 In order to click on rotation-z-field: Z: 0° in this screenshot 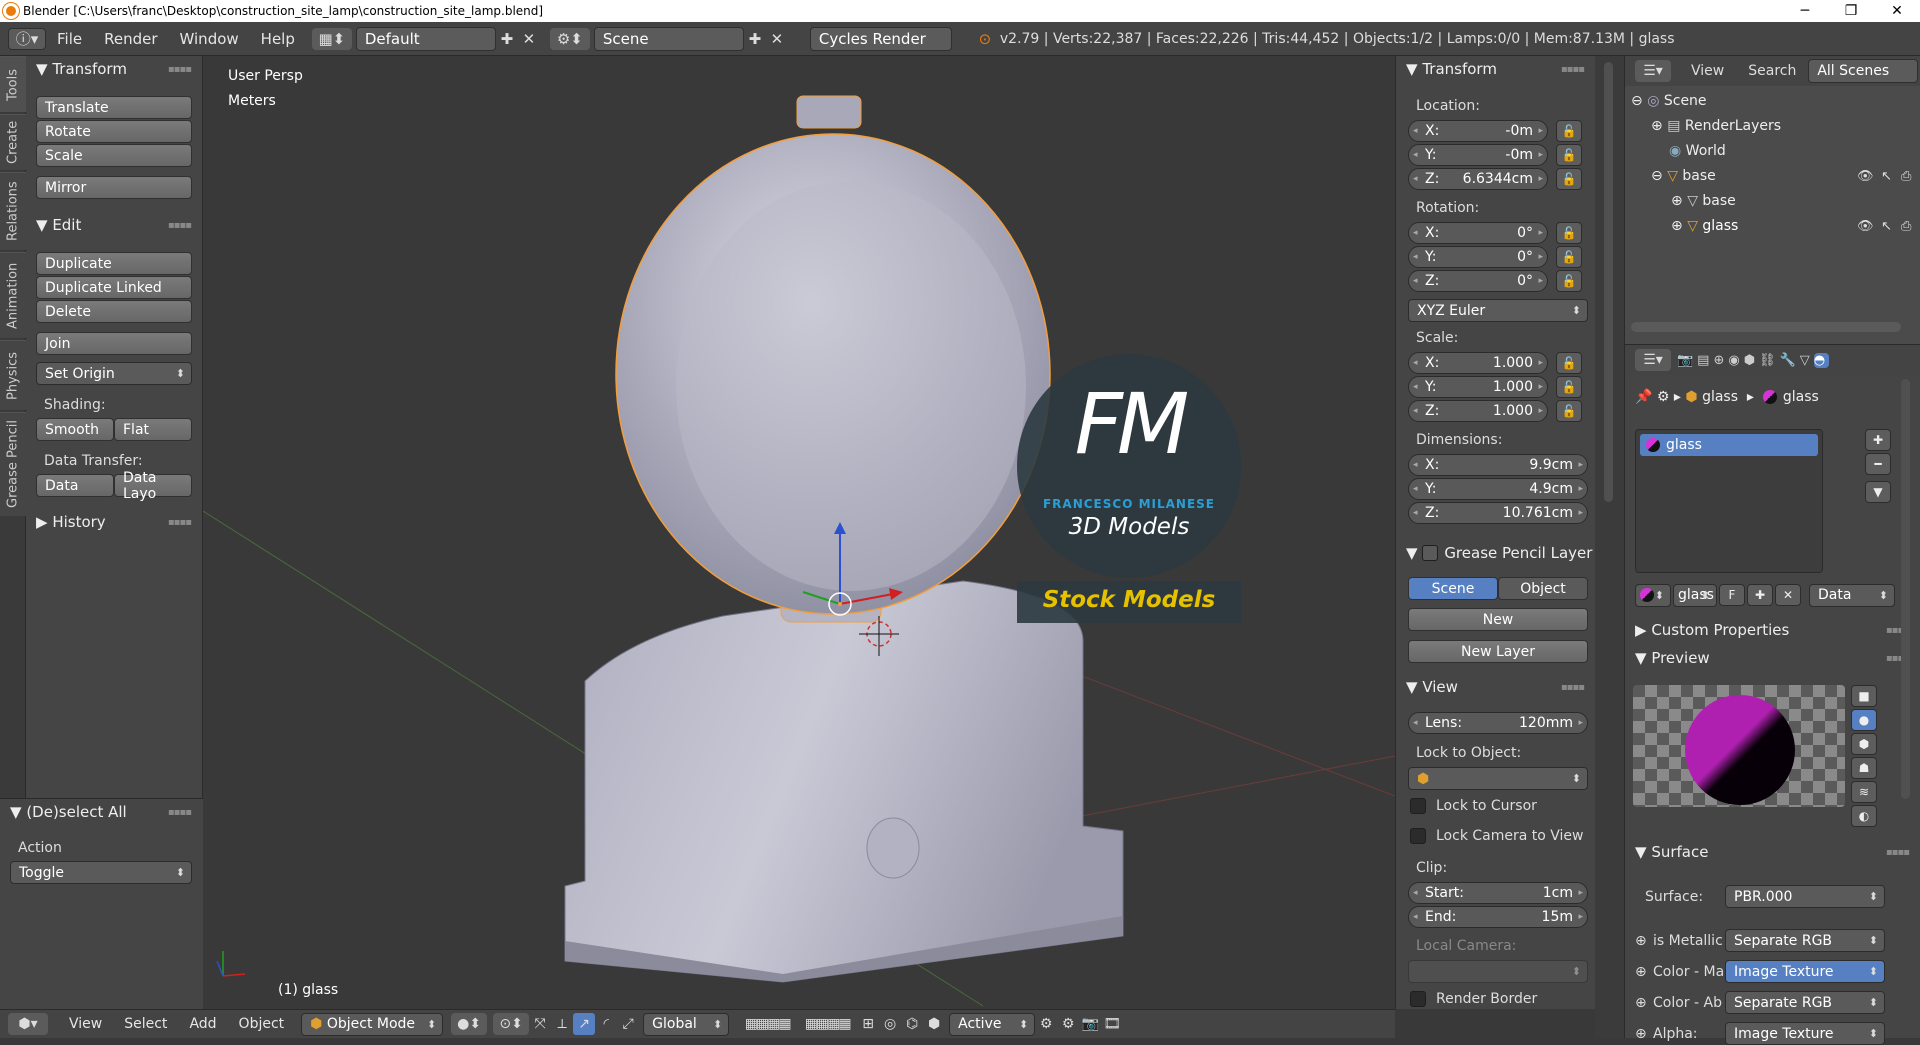, I will do `click(1478, 281)`.